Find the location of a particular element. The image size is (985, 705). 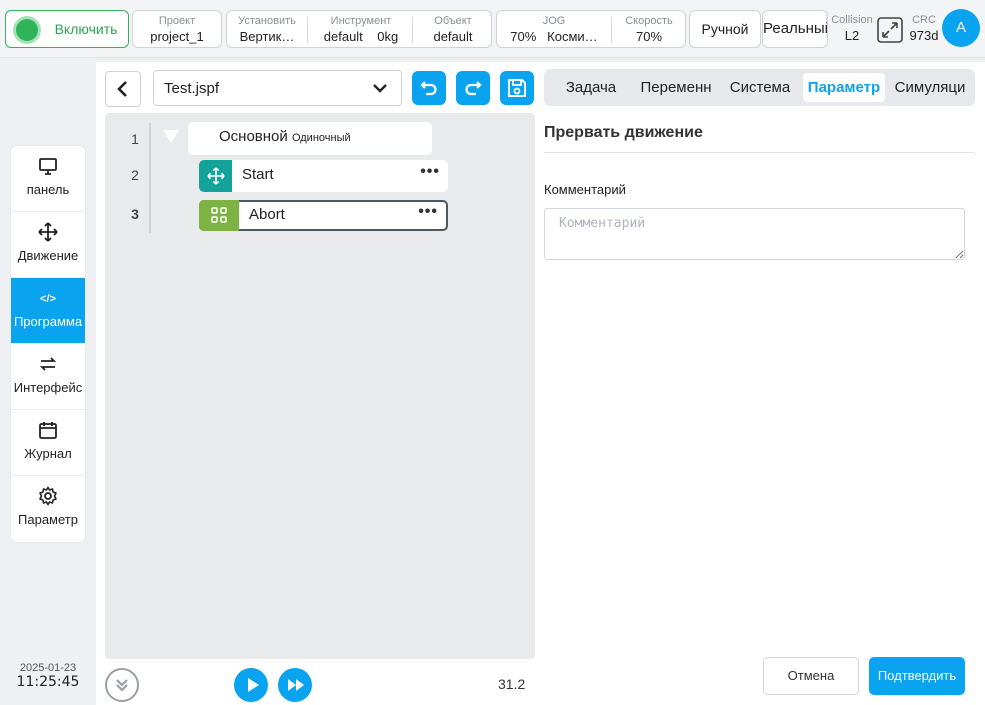

clock: 2025-01-23 11:25:45 is located at coordinates (48, 676).